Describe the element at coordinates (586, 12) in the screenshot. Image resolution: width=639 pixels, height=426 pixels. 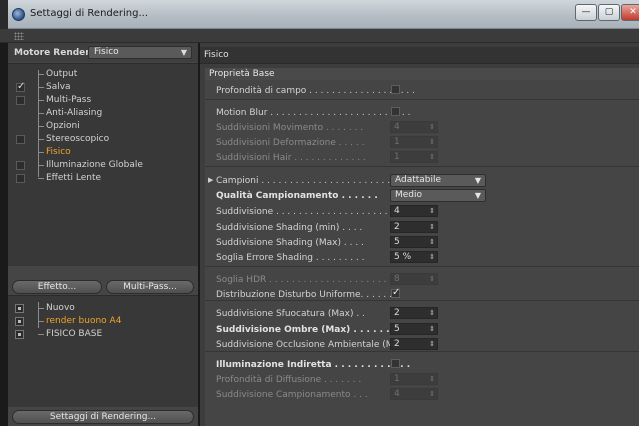
I see `minimize-button: —` at that location.